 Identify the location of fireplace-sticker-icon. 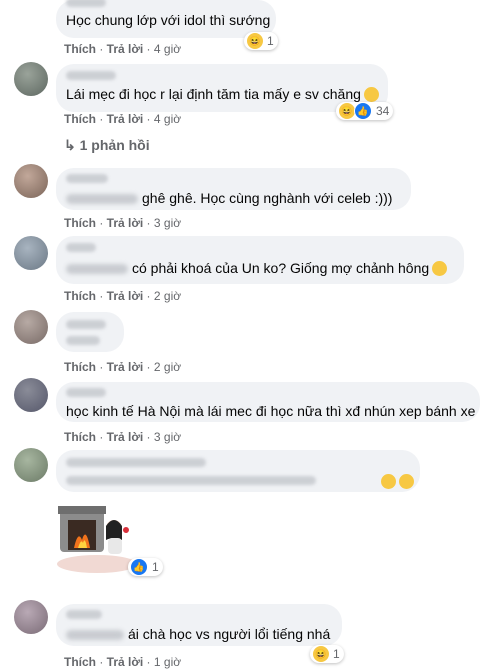
(97, 539).